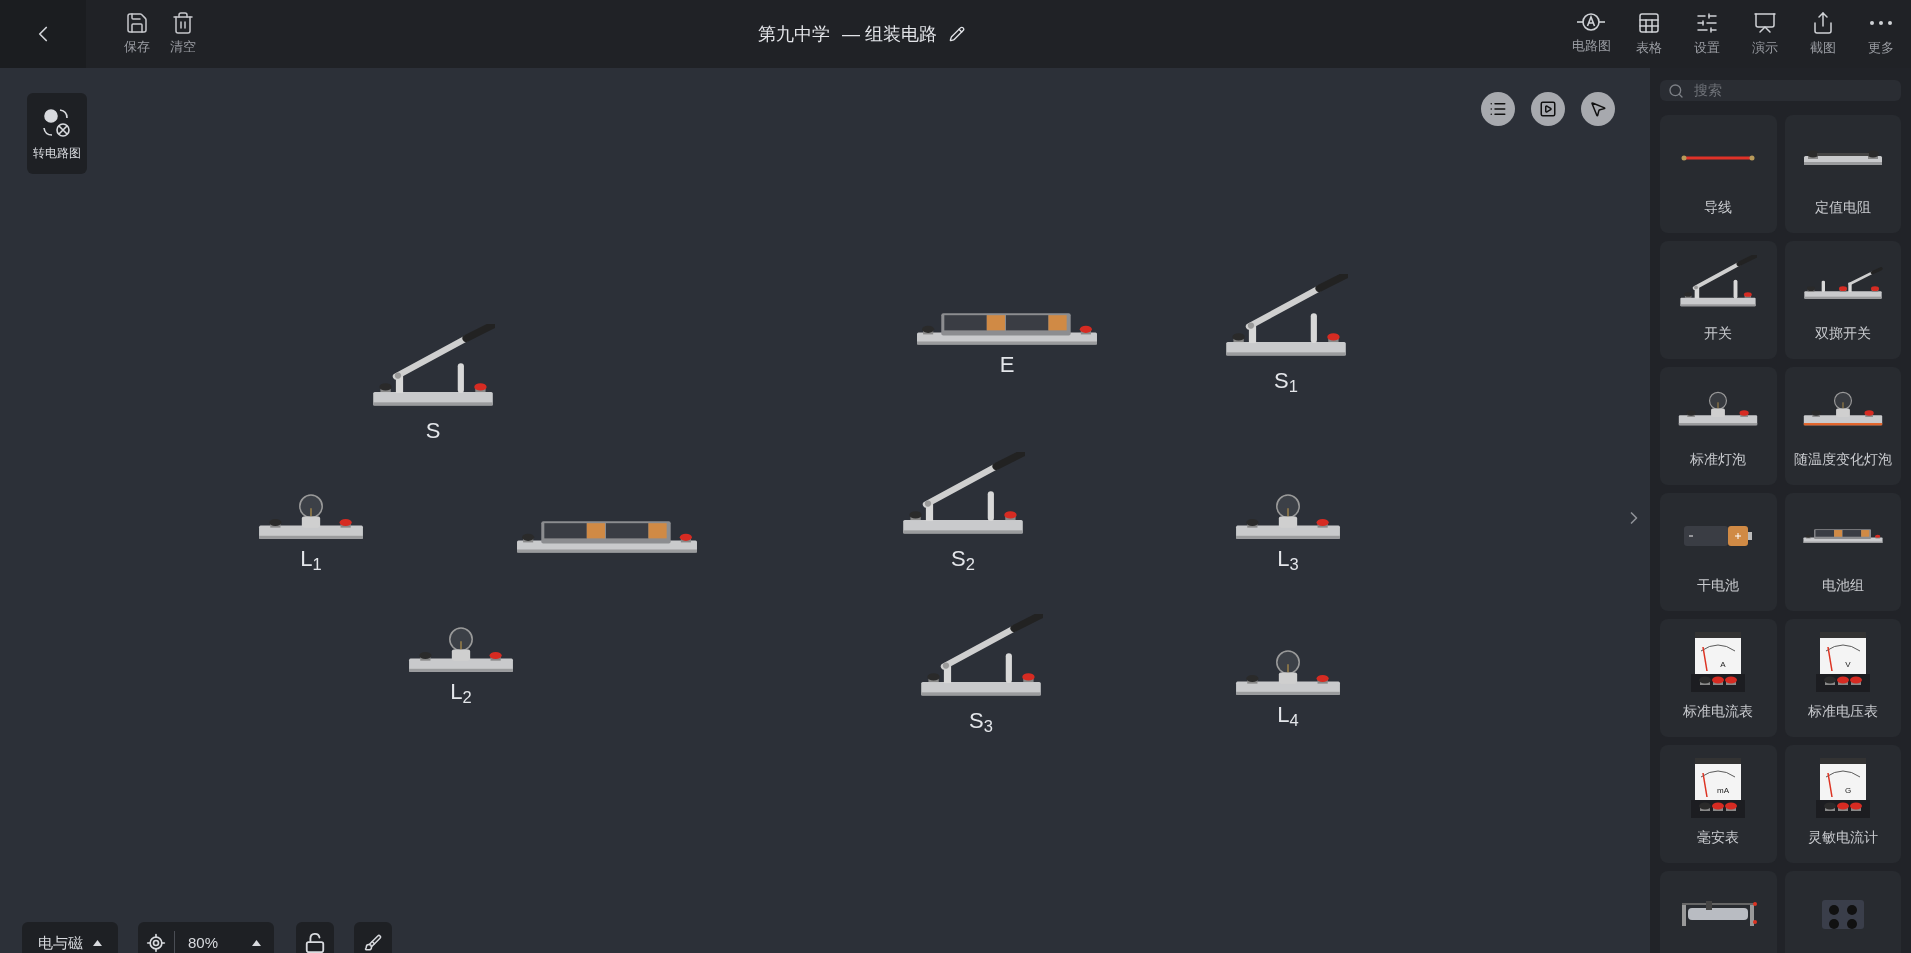 The height and width of the screenshot is (953, 1911). I want to click on clear-button: 清空, so click(183, 34).